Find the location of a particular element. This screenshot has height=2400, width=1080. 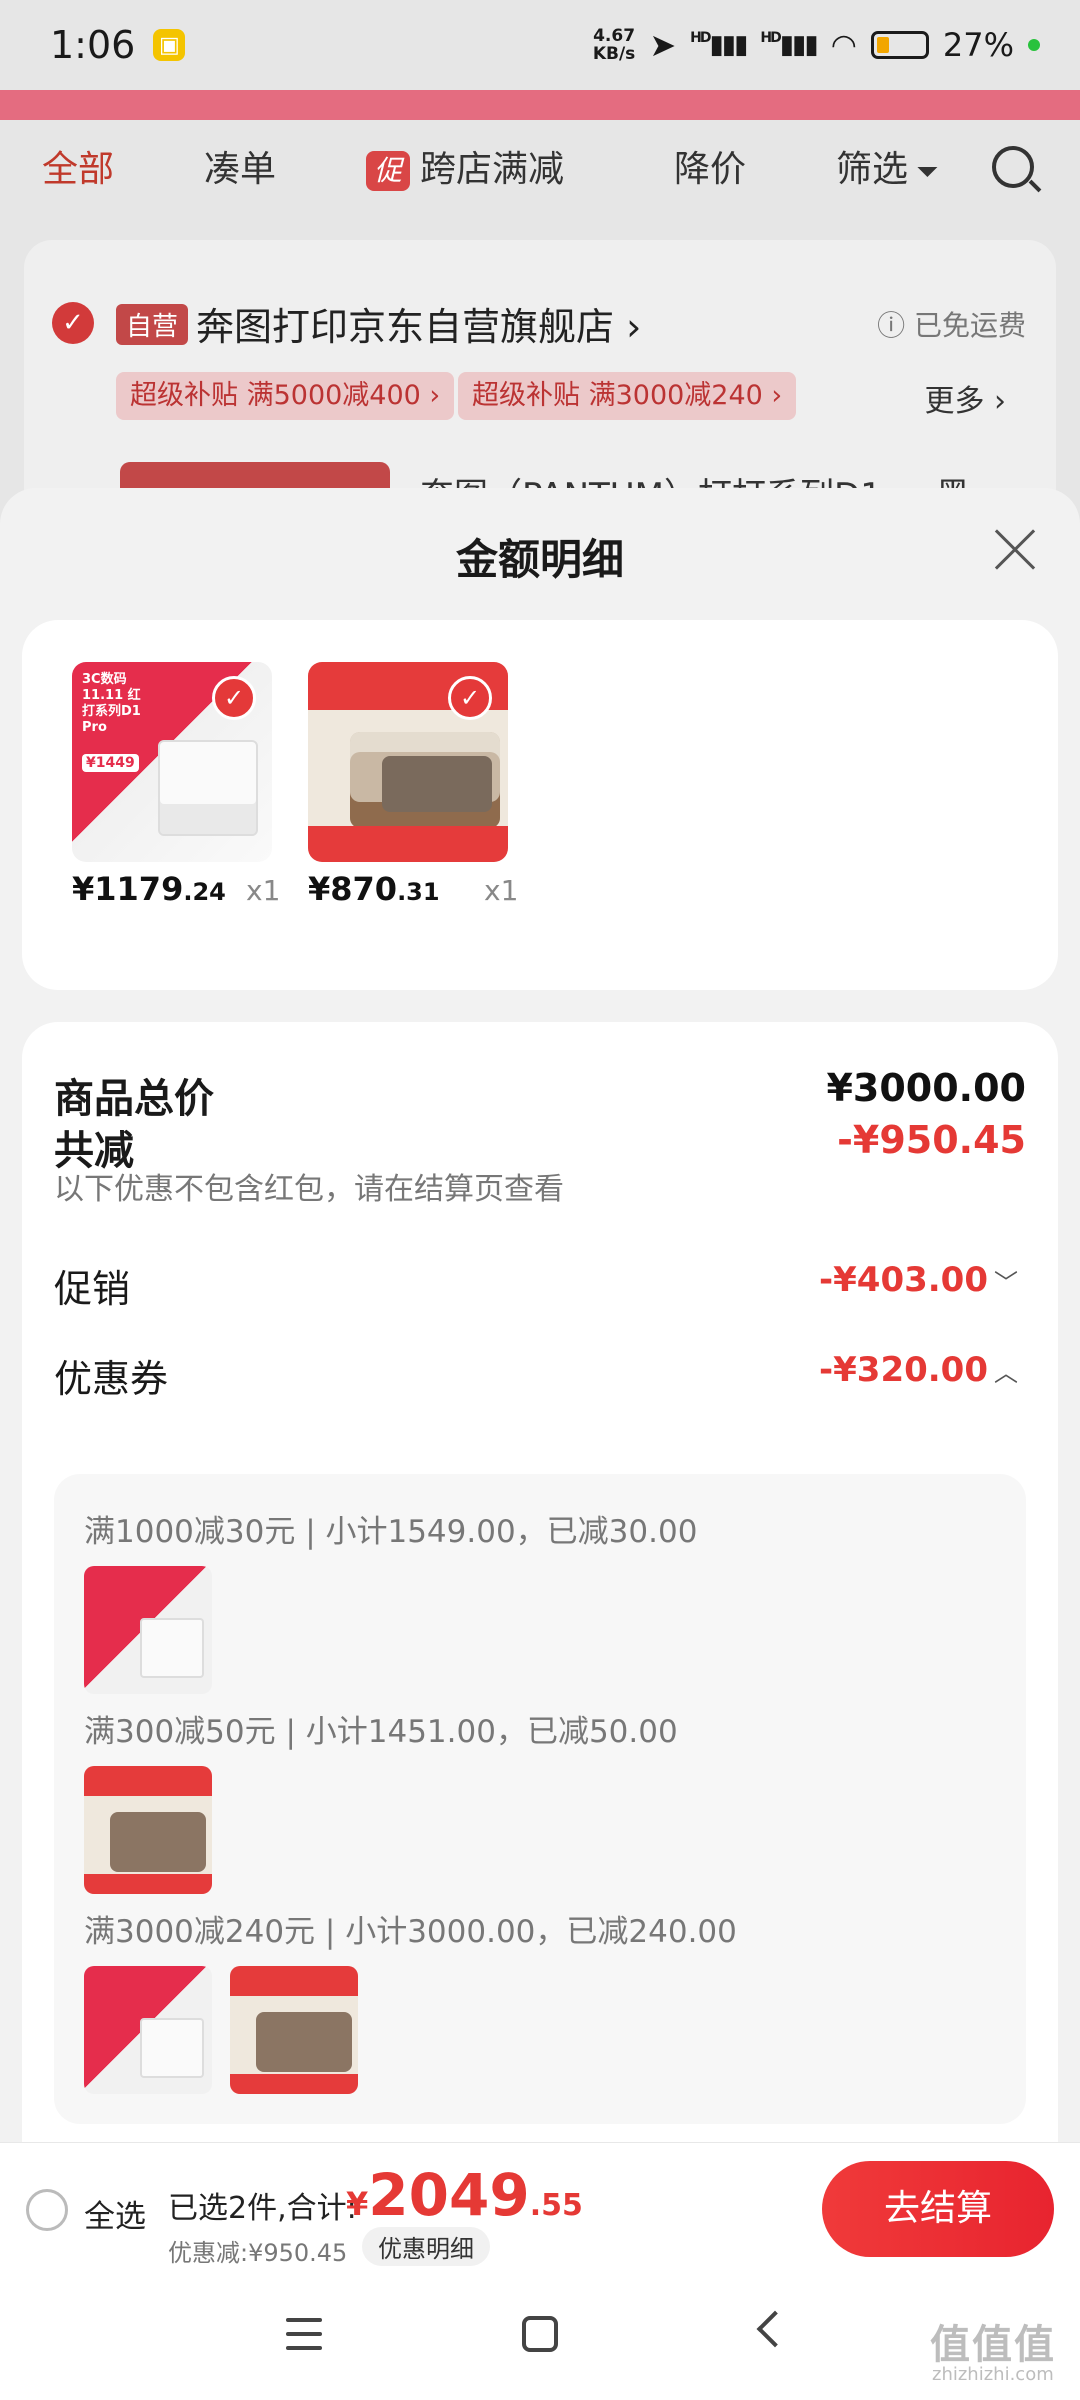

goods-item-printer: 3C数码 11.11 红打系列D1 Pro ¥1449 ✓ is located at coordinates (172, 762).